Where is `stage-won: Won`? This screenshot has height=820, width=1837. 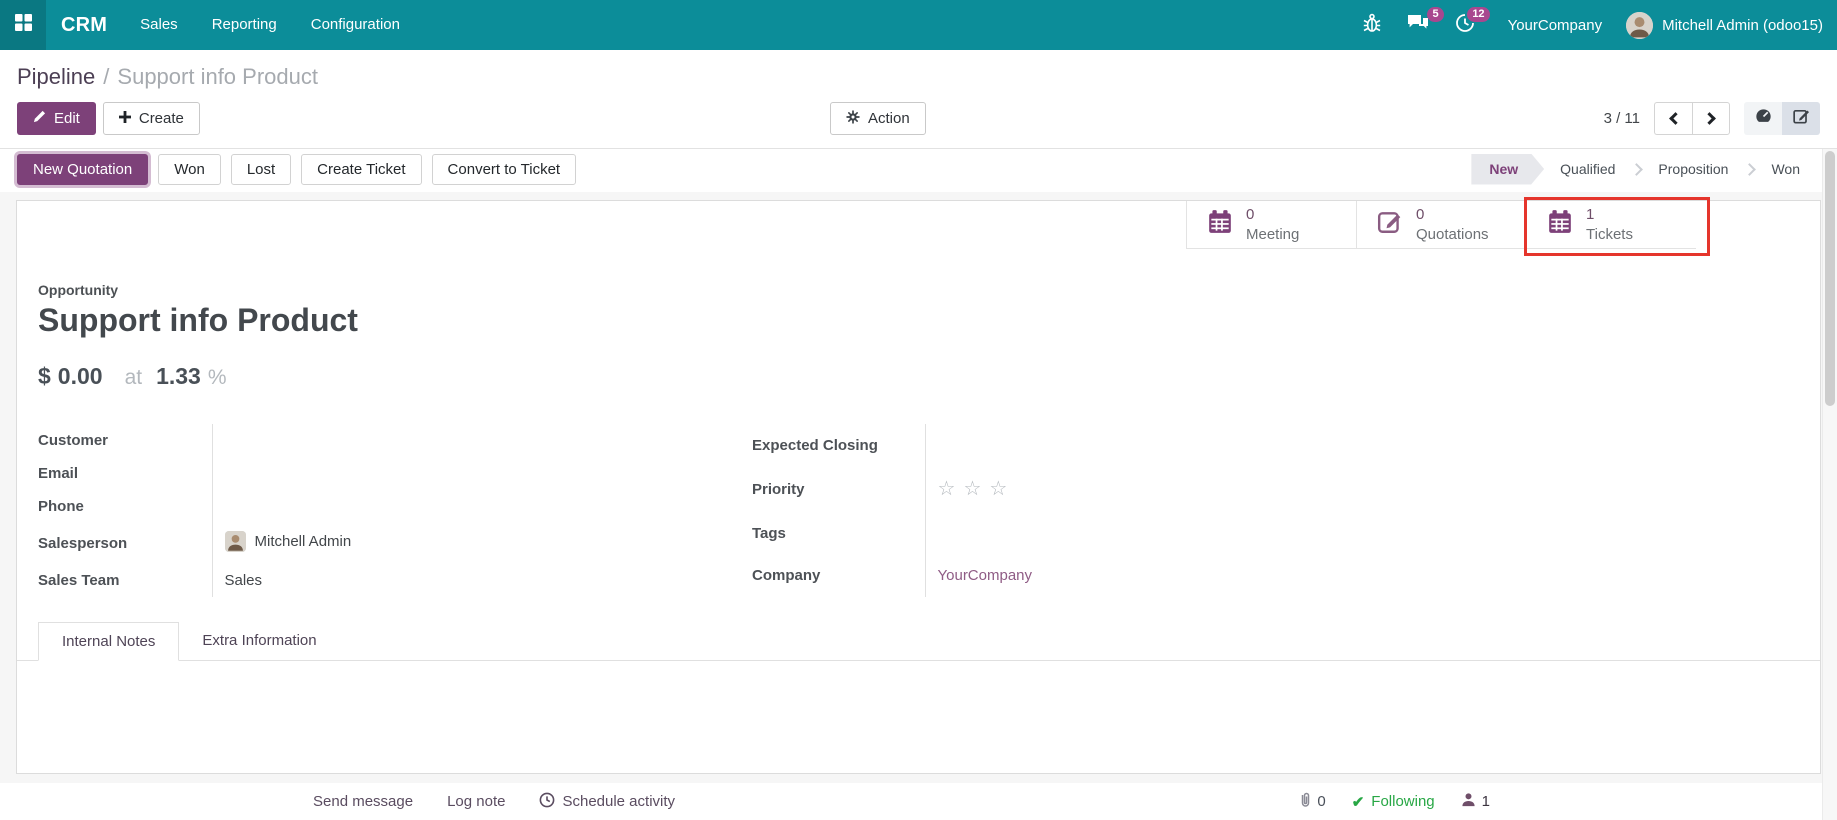
stage-won: Won is located at coordinates (1785, 169).